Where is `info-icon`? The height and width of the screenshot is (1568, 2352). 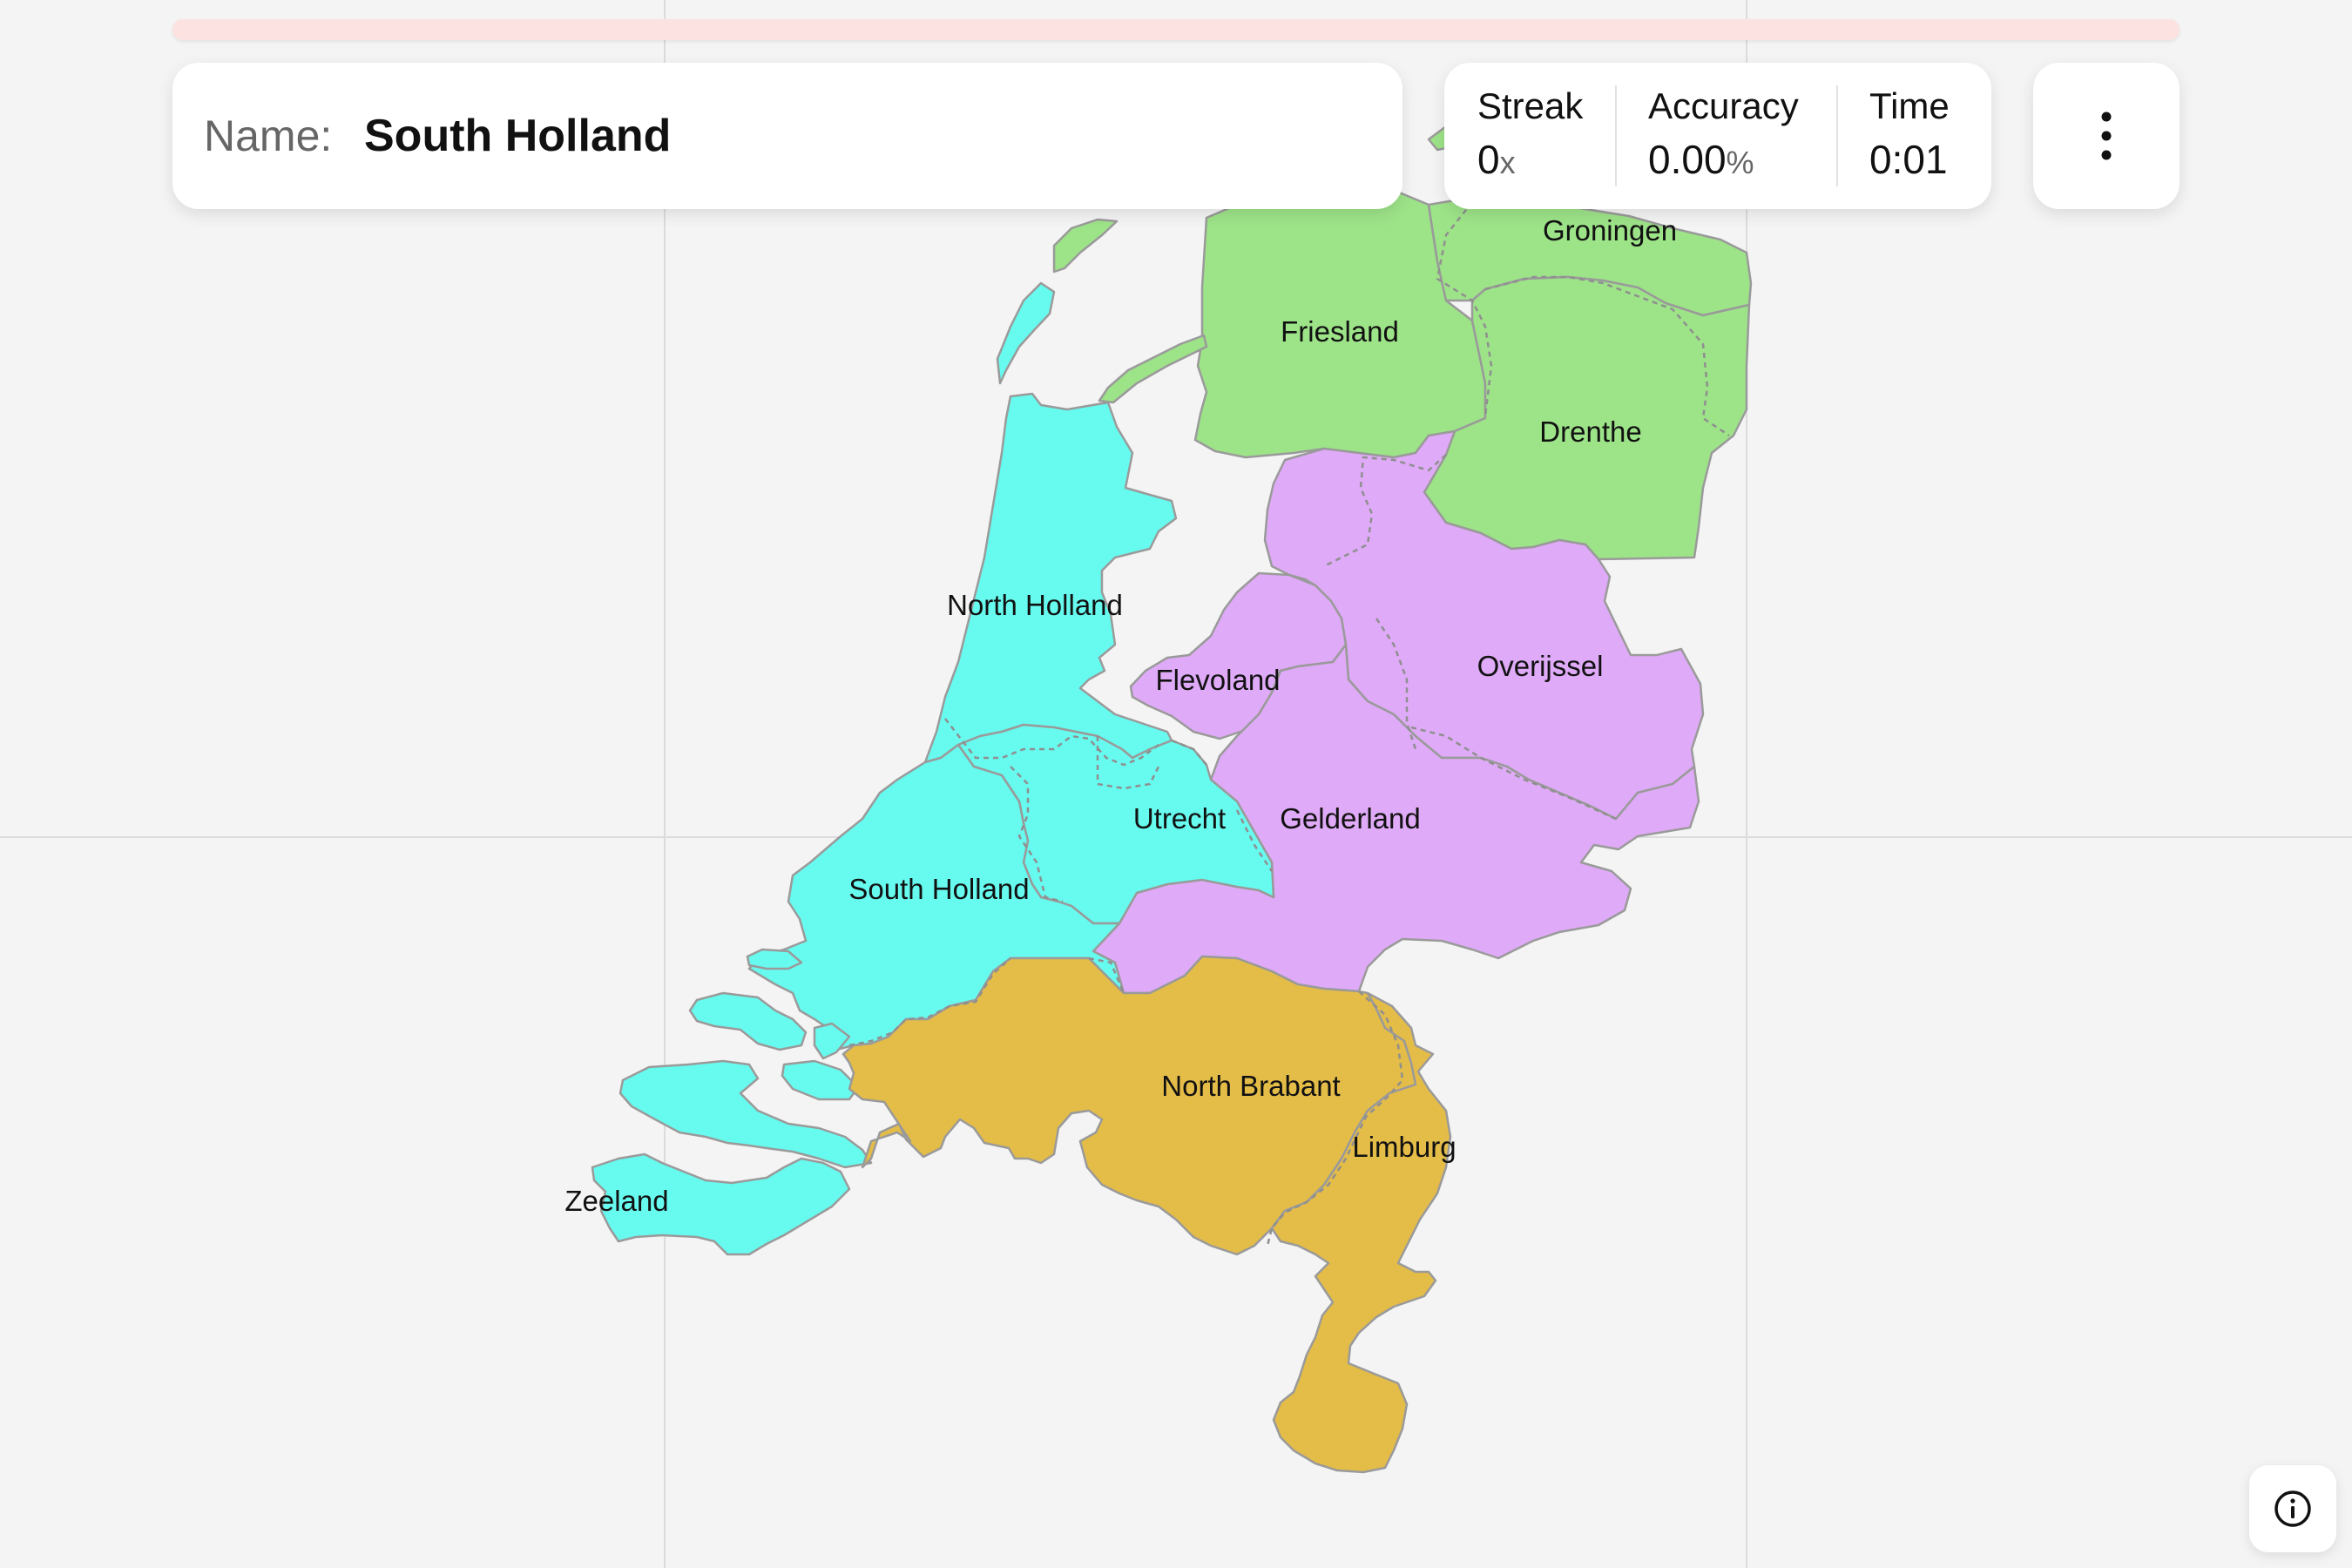 info-icon is located at coordinates (2292, 1508).